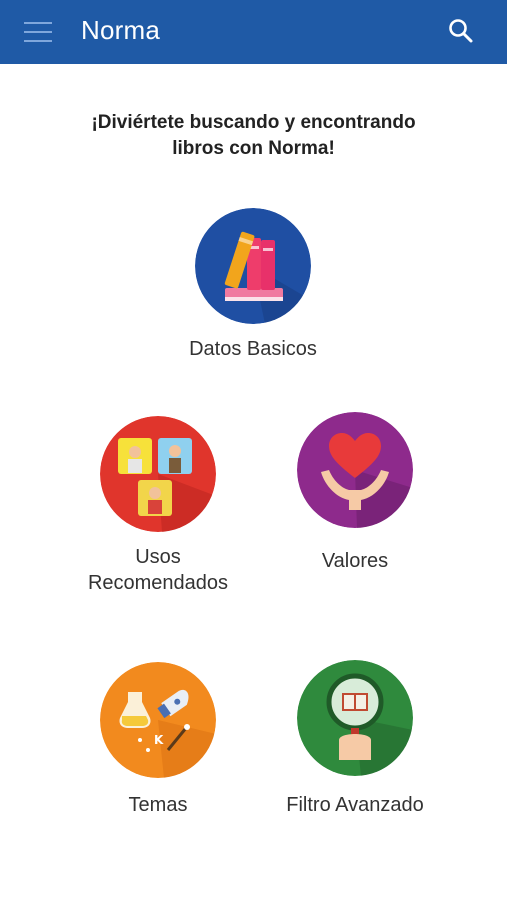  I want to click on filtro-avanzado-label: Filtro Avanzado, so click(355, 805).